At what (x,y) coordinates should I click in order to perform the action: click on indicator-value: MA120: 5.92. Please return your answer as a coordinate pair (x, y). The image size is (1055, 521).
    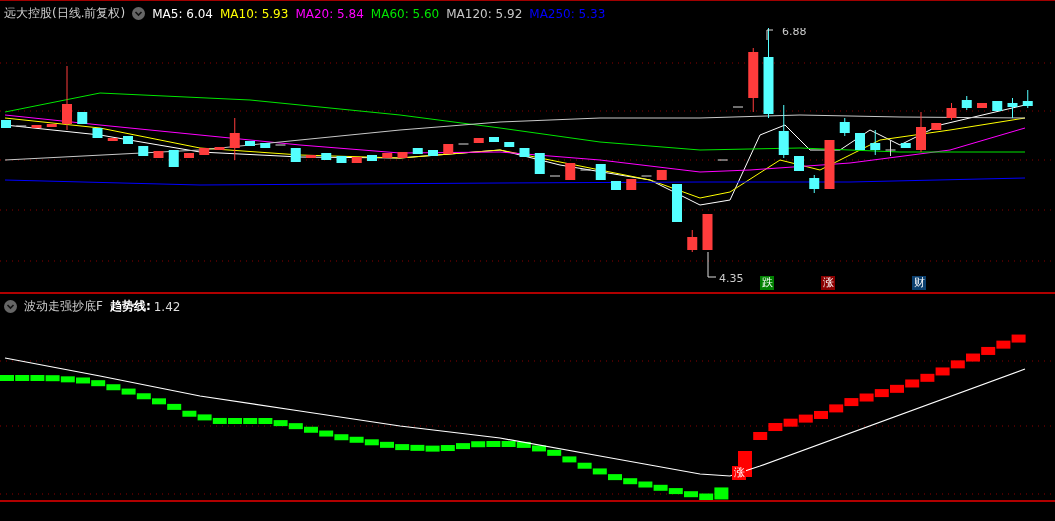
    Looking at the image, I should click on (484, 13).